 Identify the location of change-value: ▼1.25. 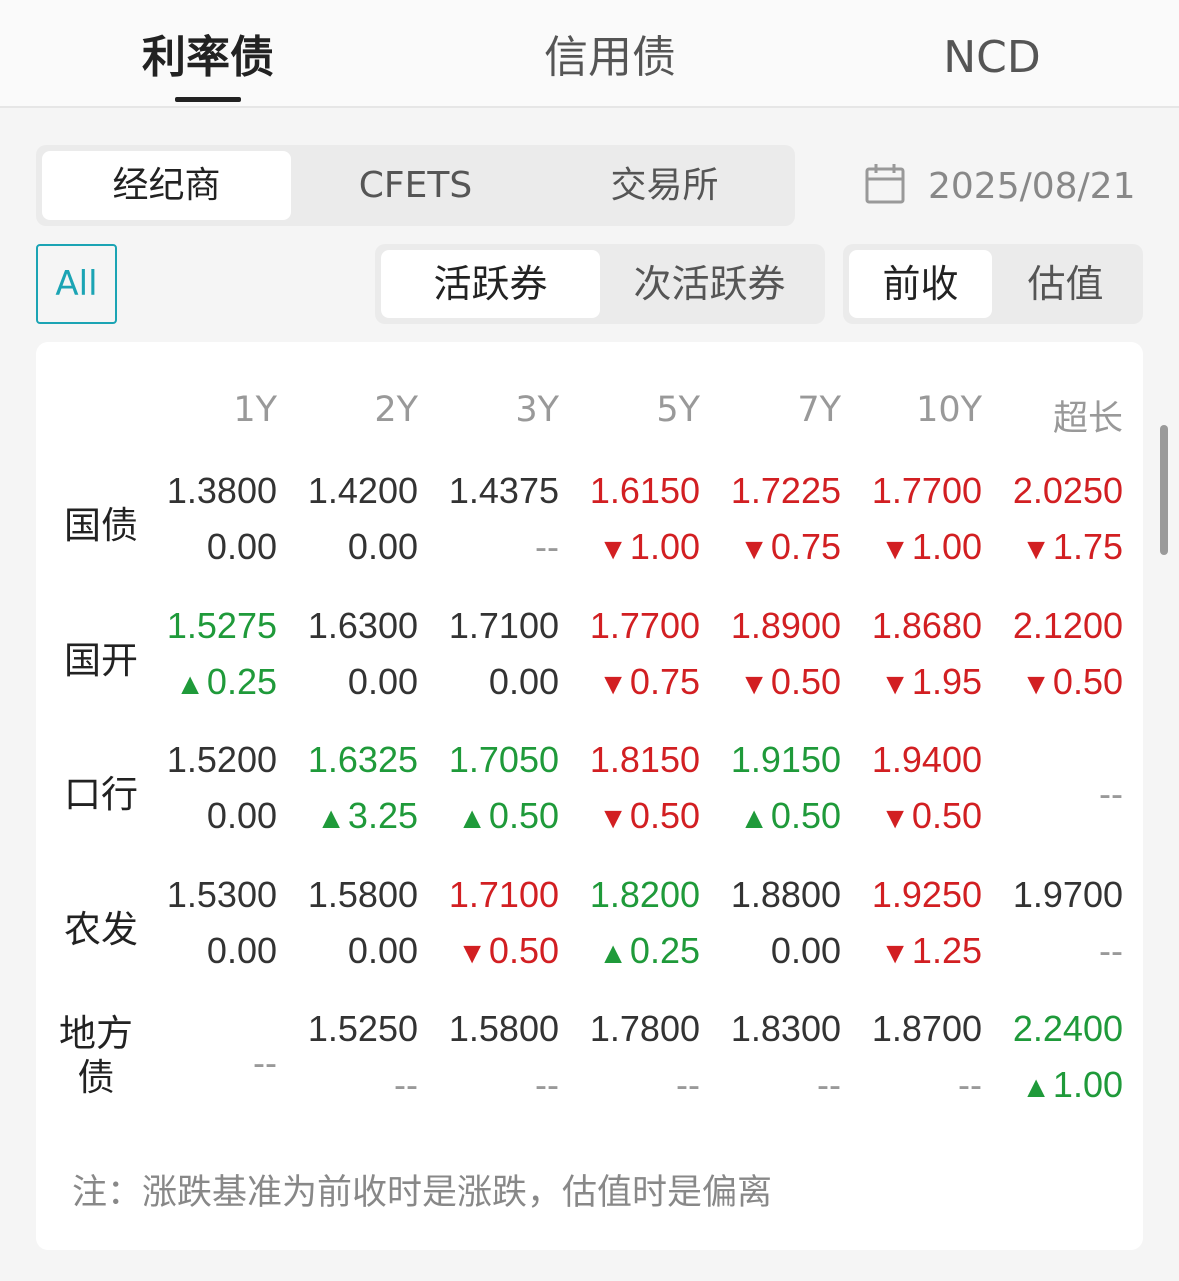
(917, 951).